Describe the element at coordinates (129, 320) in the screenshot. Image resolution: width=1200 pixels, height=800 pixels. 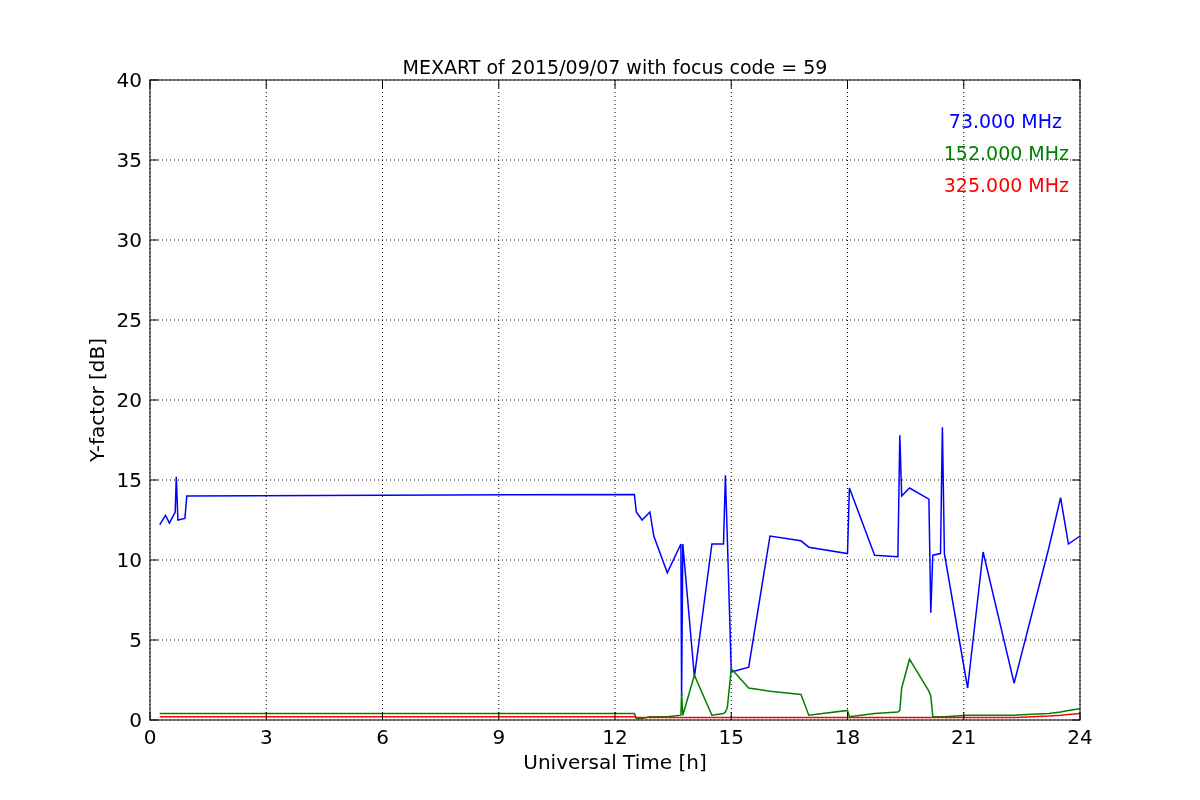
I see `y-tick-label: 25` at that location.